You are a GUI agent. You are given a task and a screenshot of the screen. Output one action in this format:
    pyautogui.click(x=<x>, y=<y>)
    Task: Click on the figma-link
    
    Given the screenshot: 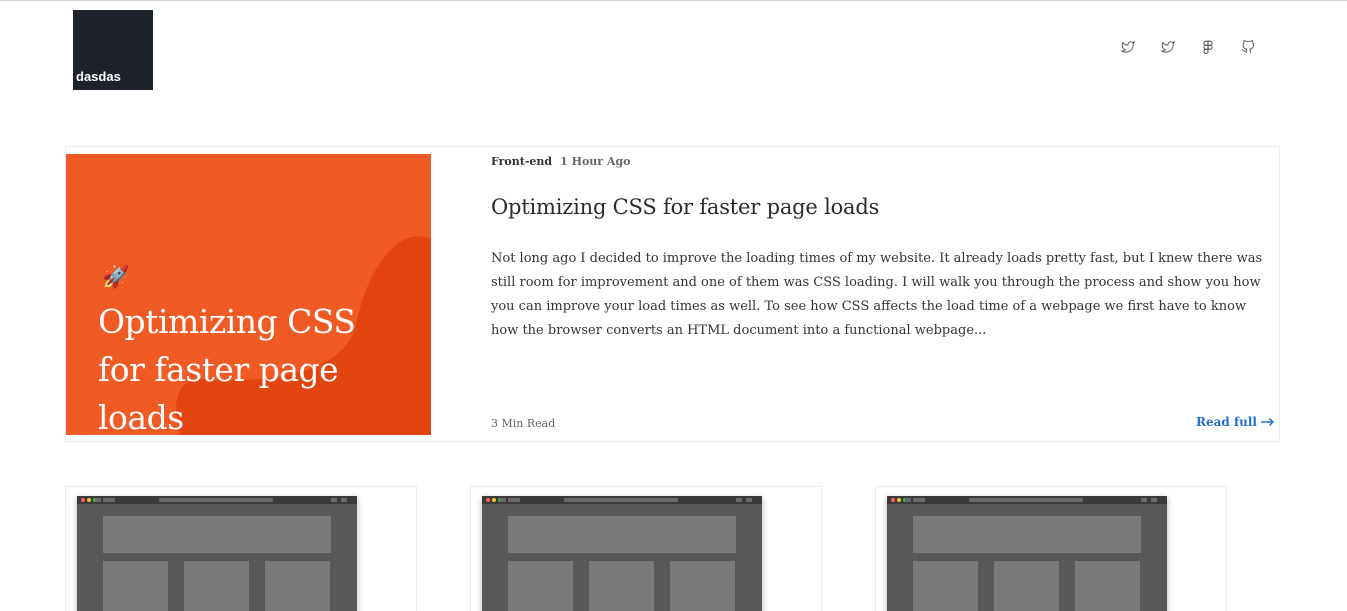 What is the action you would take?
    pyautogui.click(x=1208, y=47)
    